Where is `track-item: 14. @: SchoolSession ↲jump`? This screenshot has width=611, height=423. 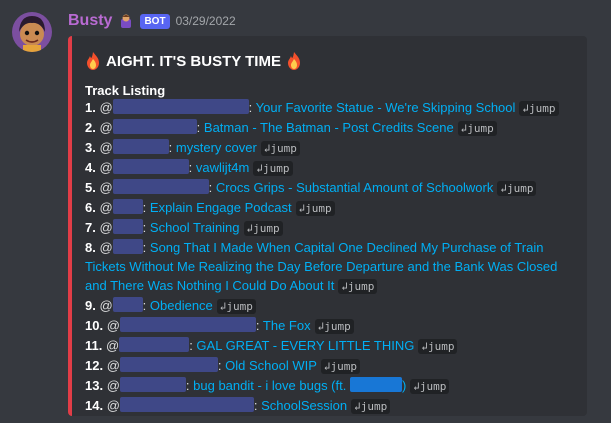 track-item: 14. @: SchoolSession ↲jump is located at coordinates (330, 406).